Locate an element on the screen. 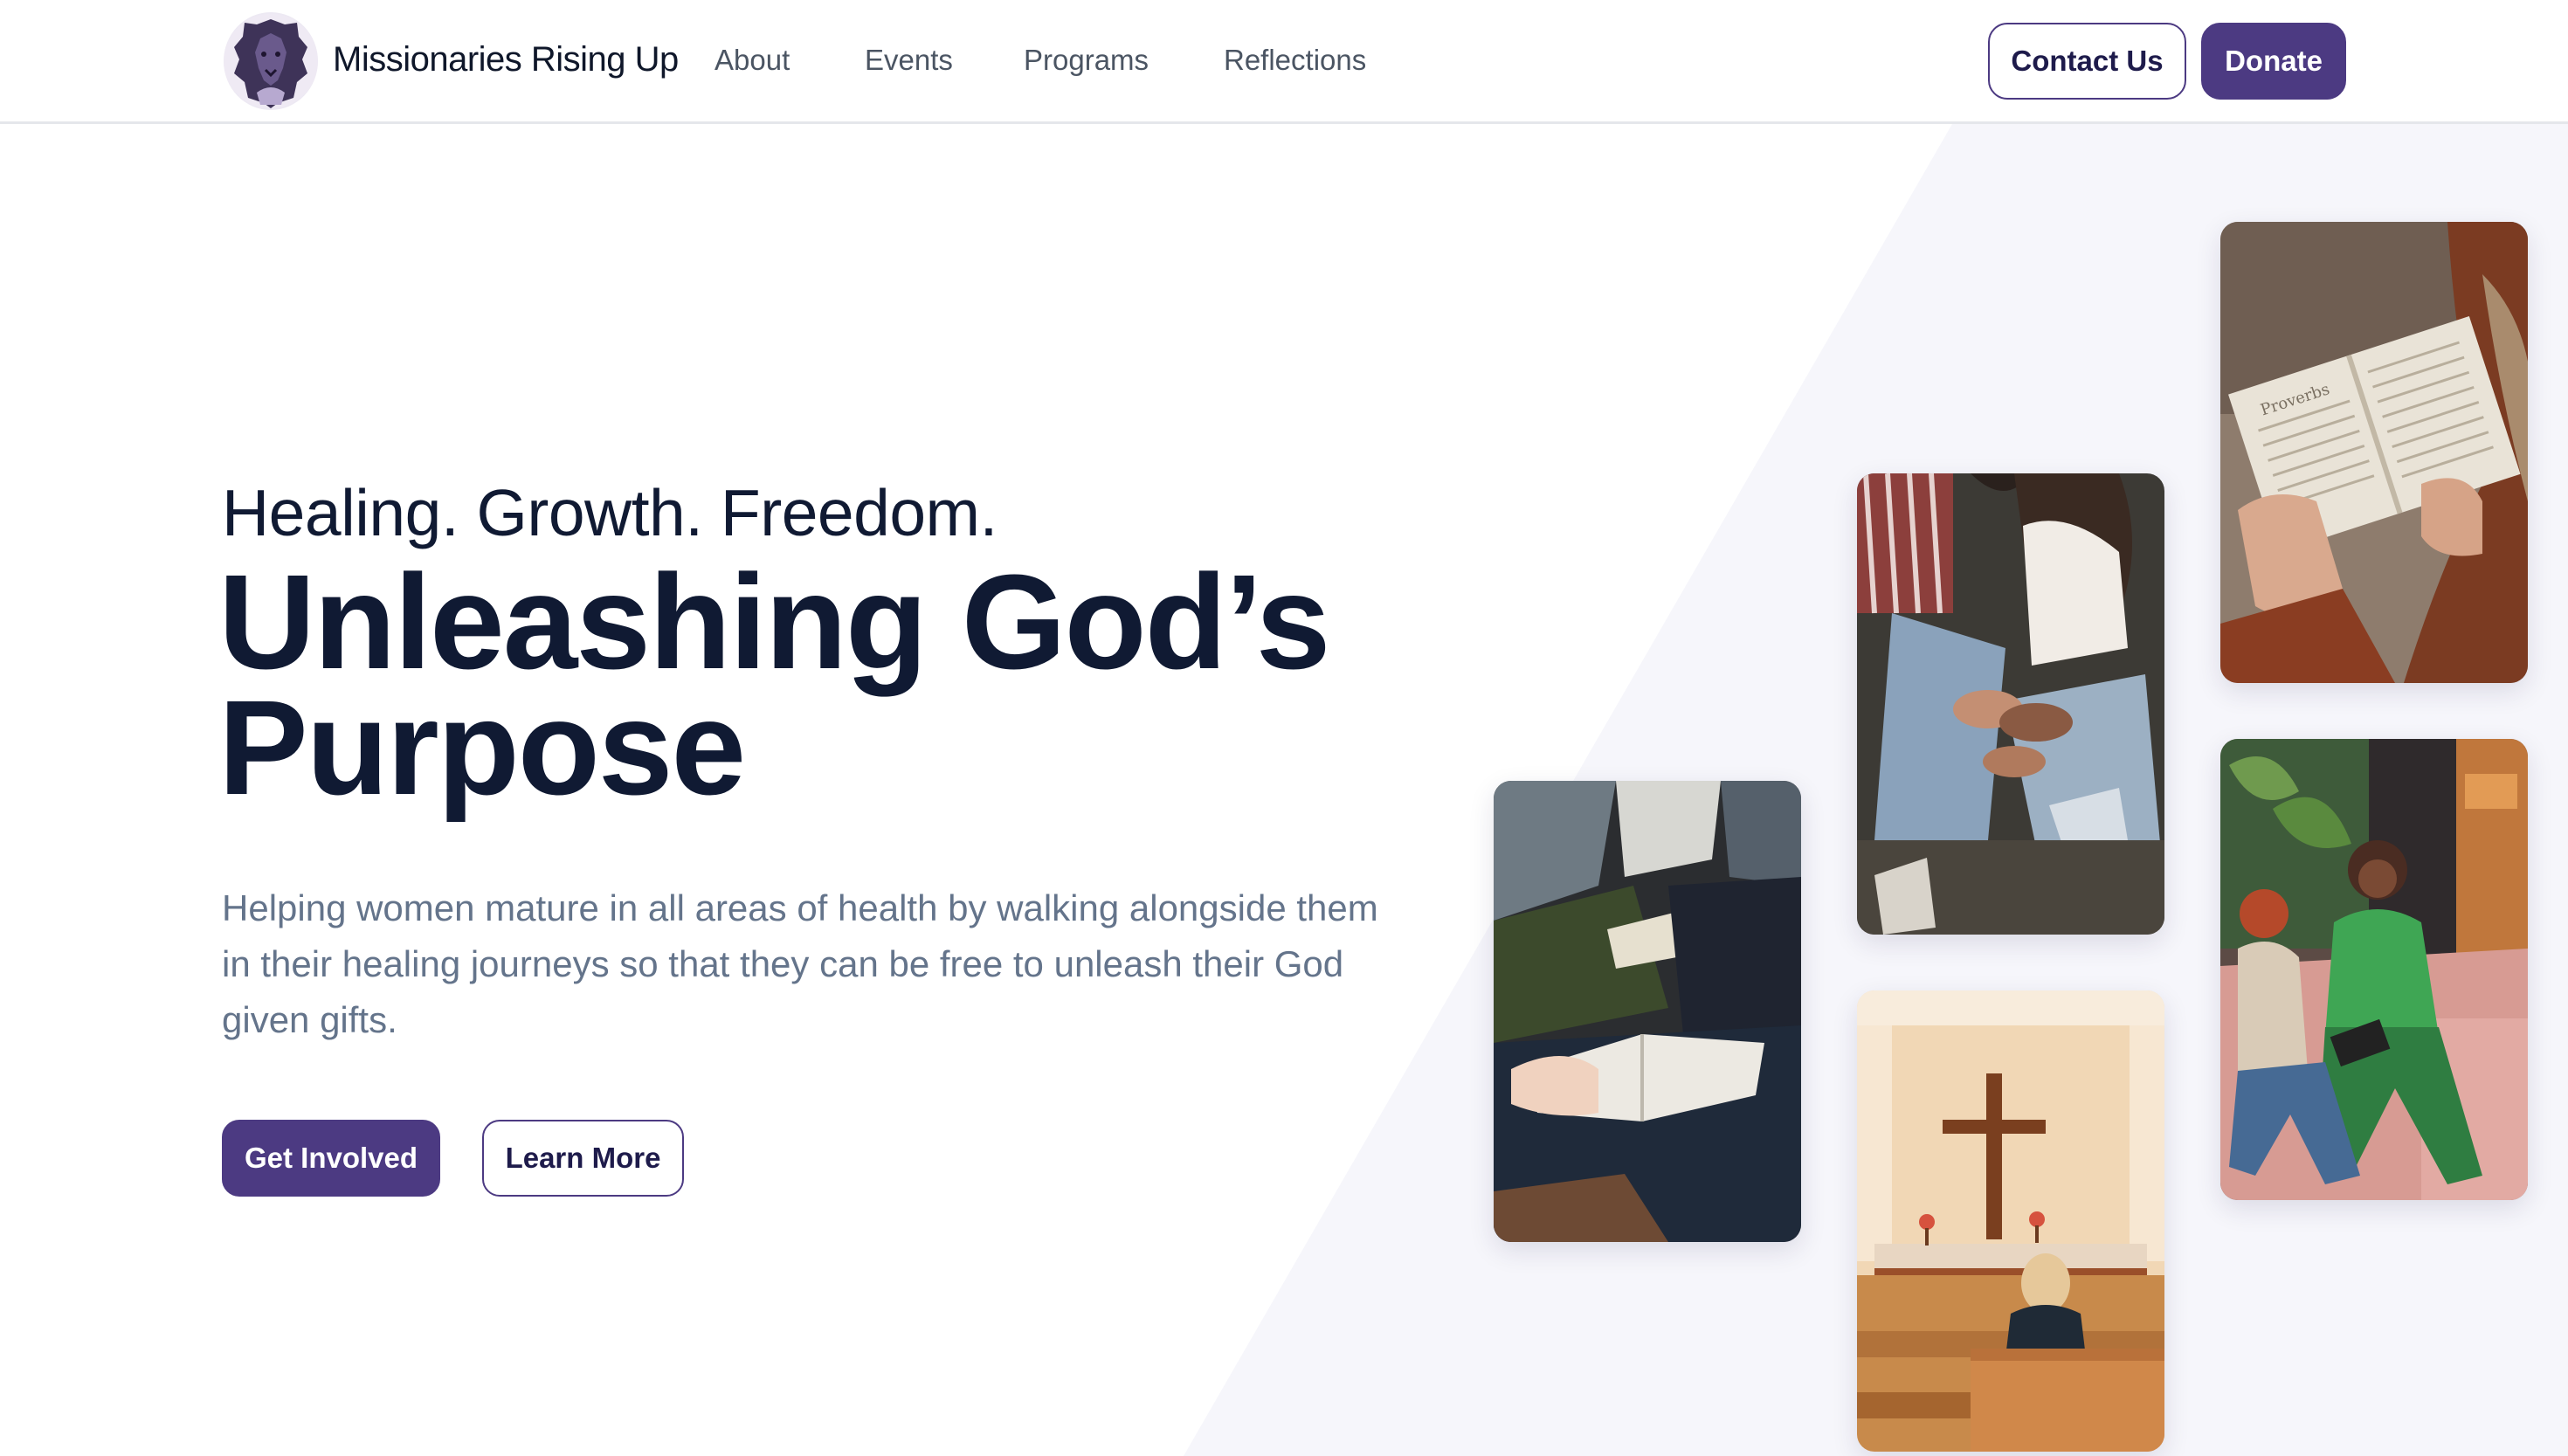 The image size is (2568, 1456). brand-name: Missionaries Rising Up is located at coordinates (506, 59).